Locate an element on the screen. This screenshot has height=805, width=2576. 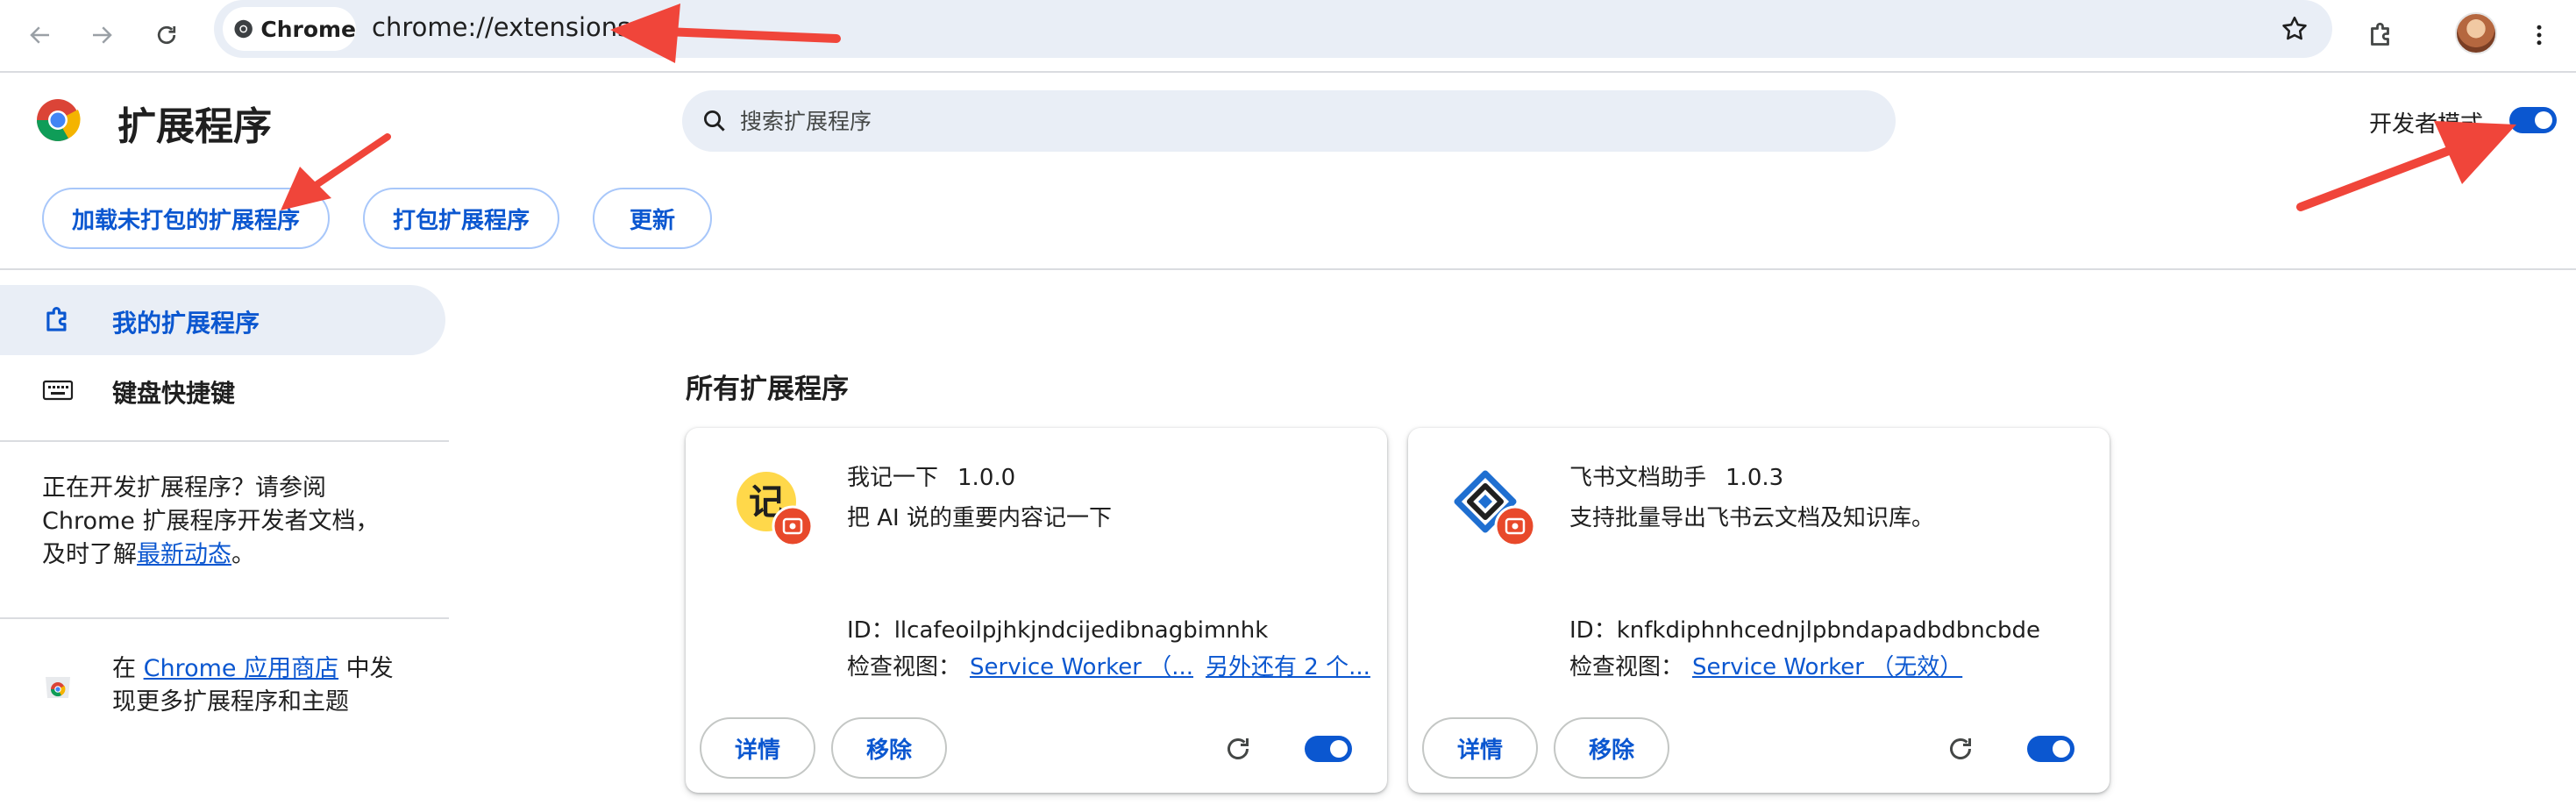
profile-avatar is located at coordinates (2476, 33).